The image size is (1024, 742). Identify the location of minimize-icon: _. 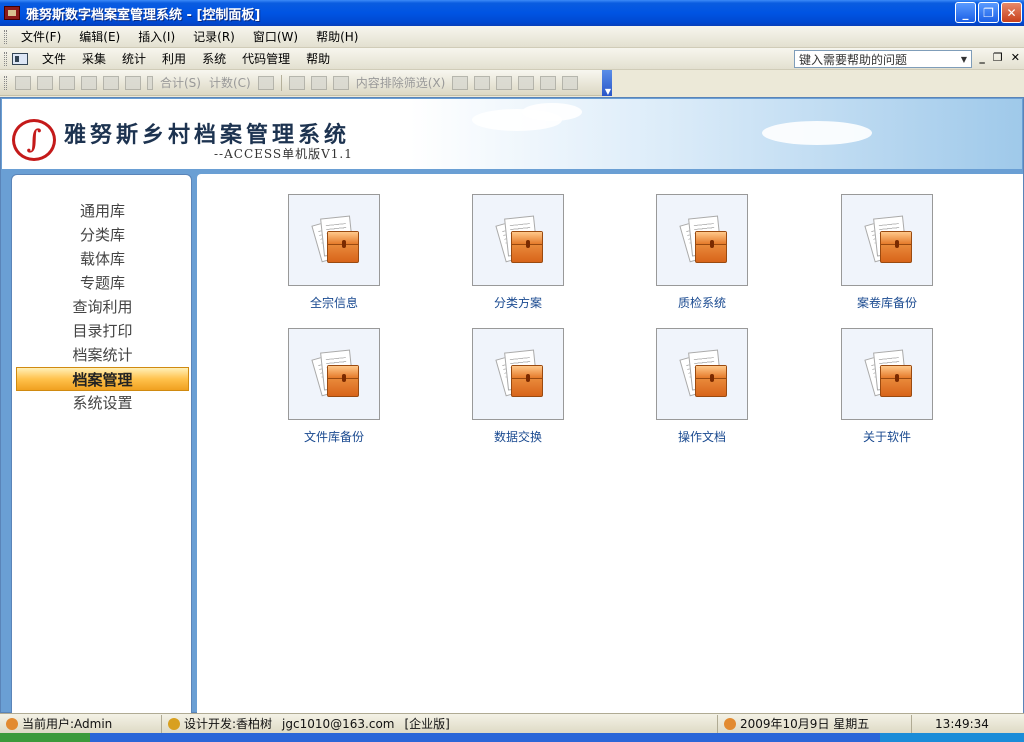
(965, 12).